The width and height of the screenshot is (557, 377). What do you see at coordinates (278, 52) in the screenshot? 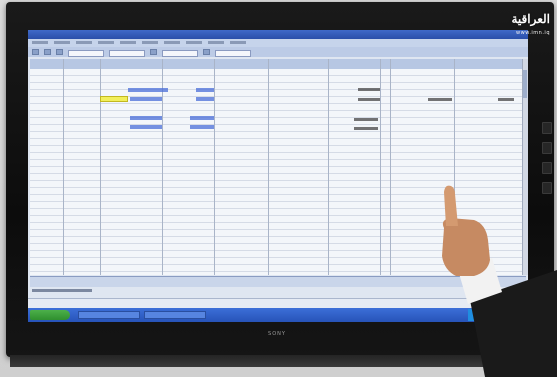
I see `toolbar` at bounding box center [278, 52].